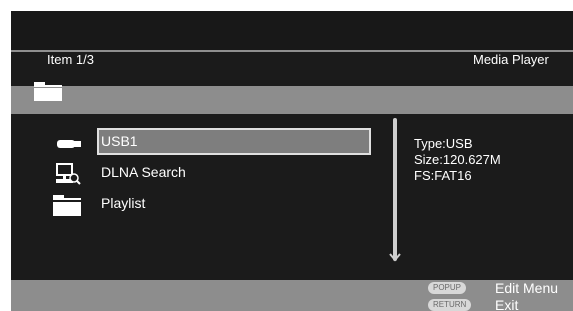 The height and width of the screenshot is (311, 573). Describe the element at coordinates (450, 305) in the screenshot. I see `return-key-badge: RETURN` at that location.